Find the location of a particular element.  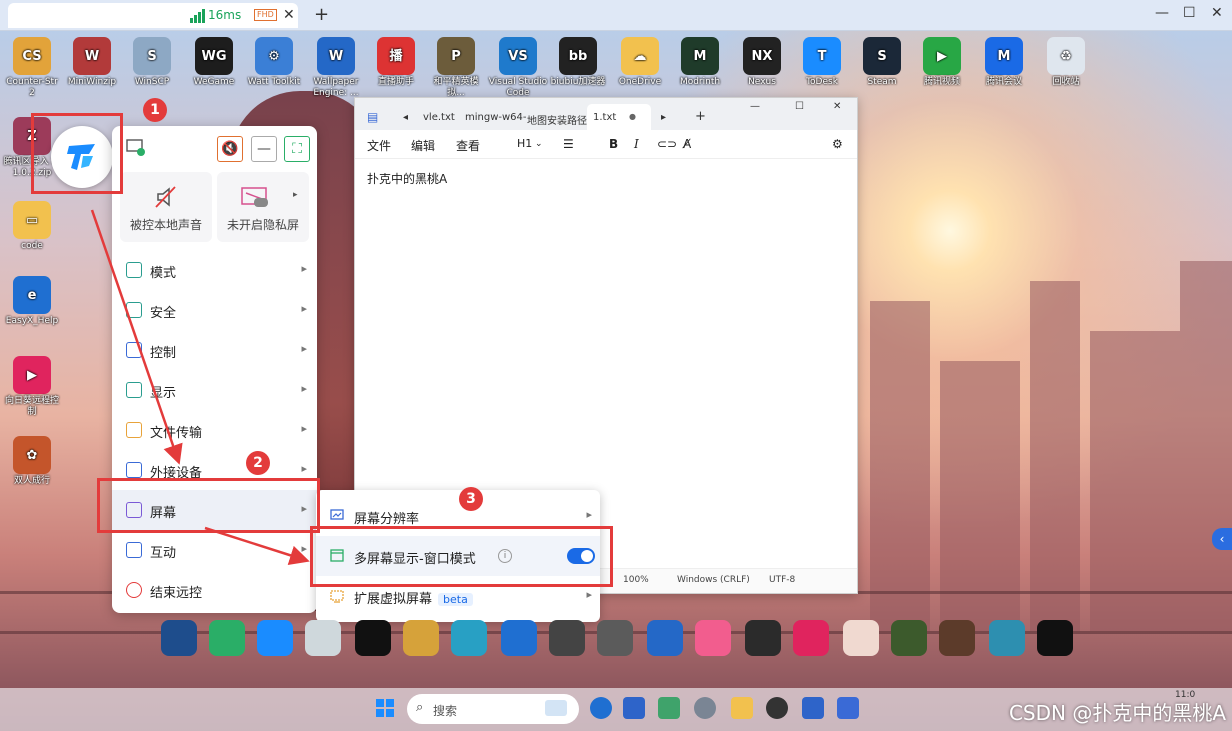

highlight-box-ball is located at coordinates (77, 153).